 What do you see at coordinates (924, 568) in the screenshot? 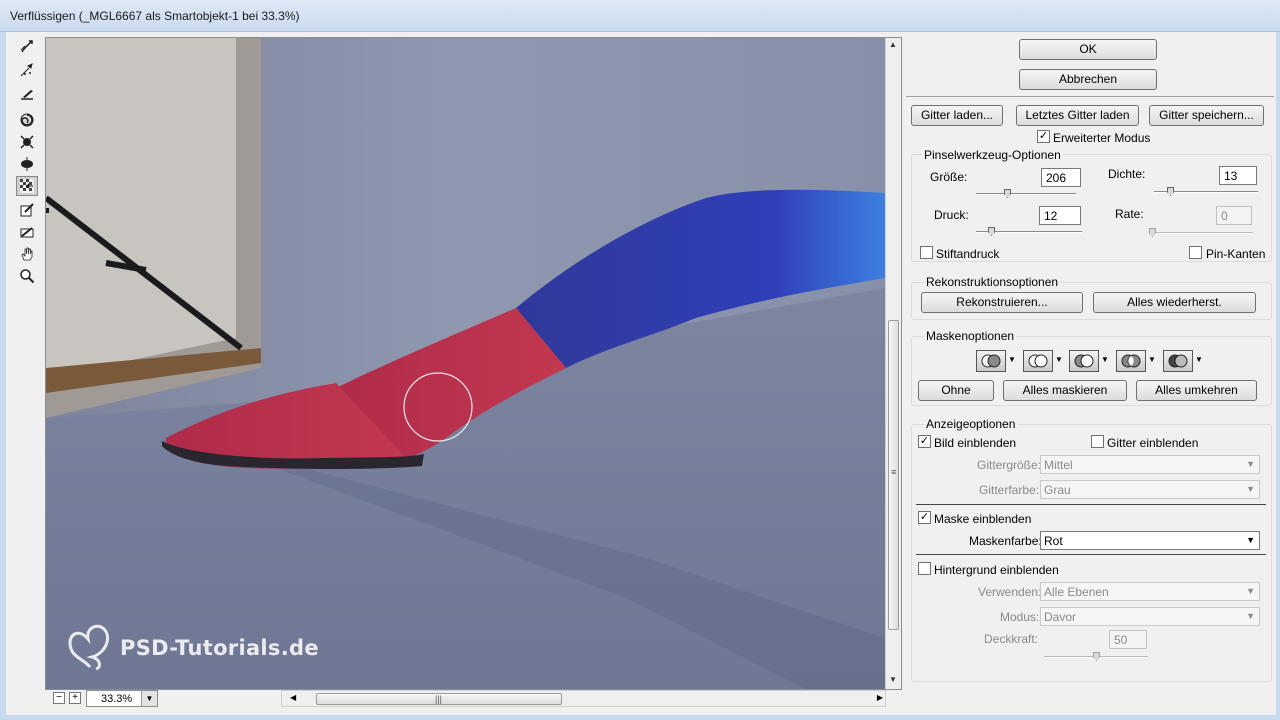
I see `show-backdrop-checkbox` at bounding box center [924, 568].